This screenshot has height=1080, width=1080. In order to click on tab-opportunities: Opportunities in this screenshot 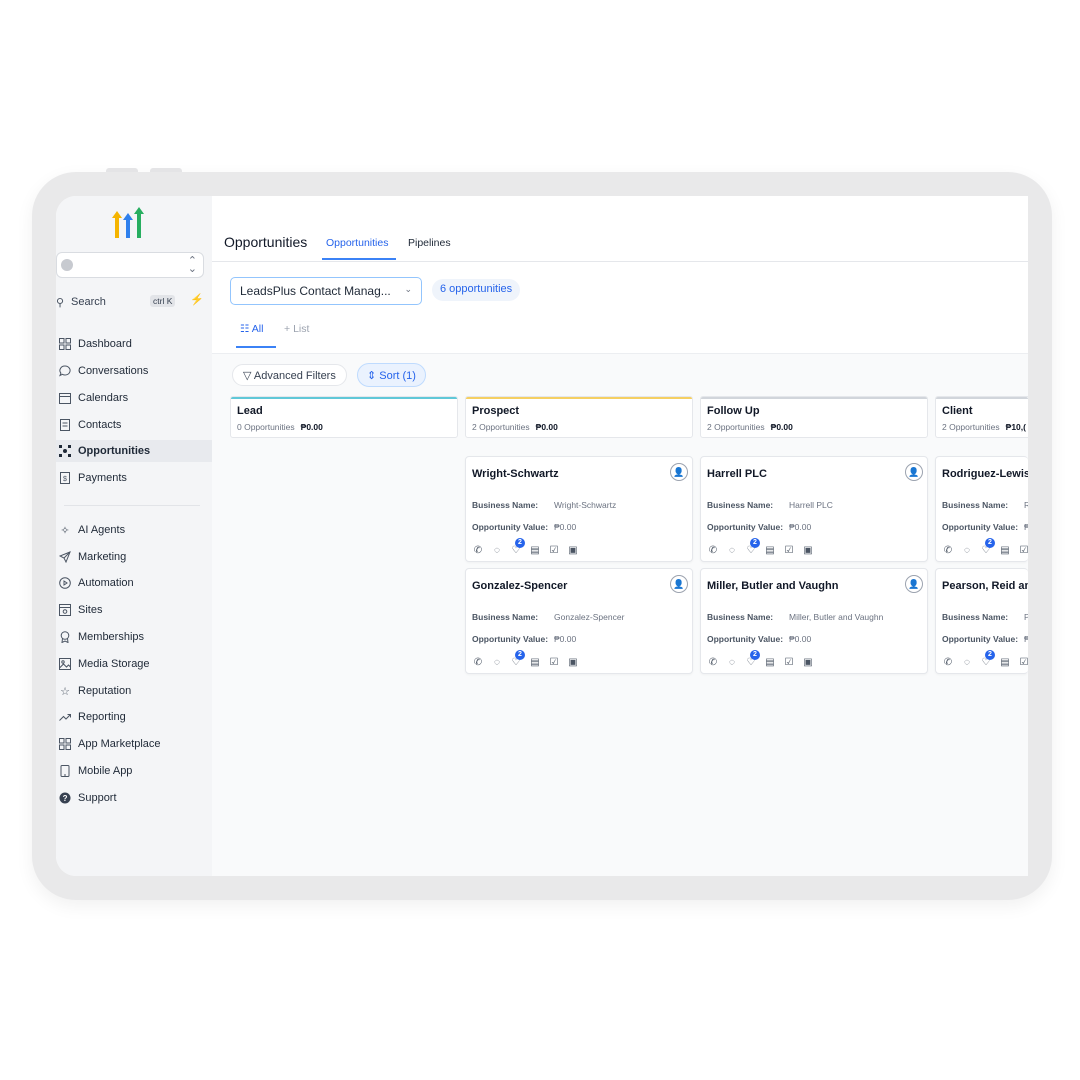, I will do `click(357, 243)`.